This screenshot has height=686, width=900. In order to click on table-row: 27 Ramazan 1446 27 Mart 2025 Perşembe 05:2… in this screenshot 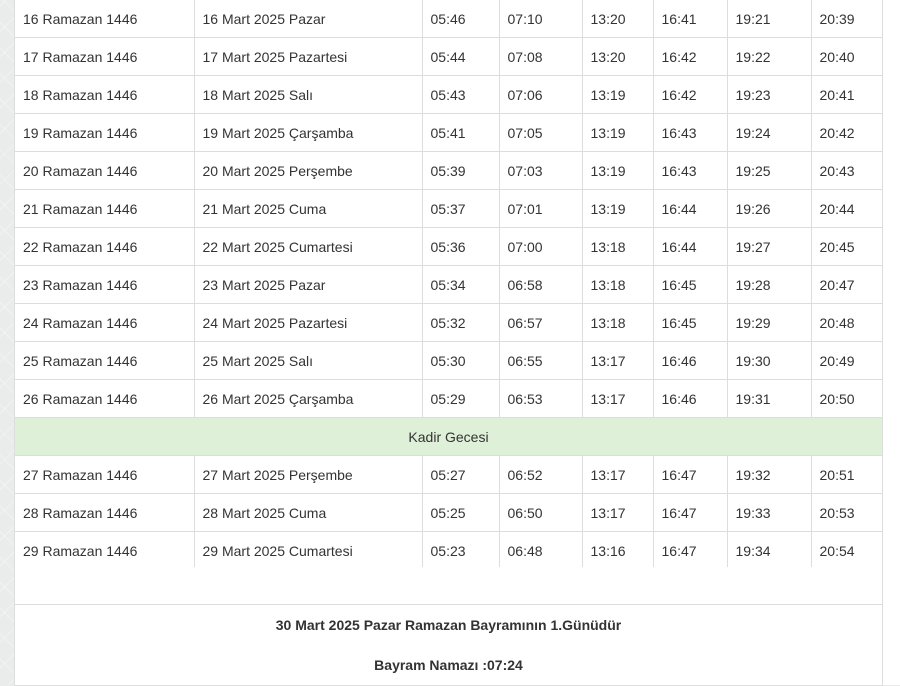, I will do `click(448, 474)`.